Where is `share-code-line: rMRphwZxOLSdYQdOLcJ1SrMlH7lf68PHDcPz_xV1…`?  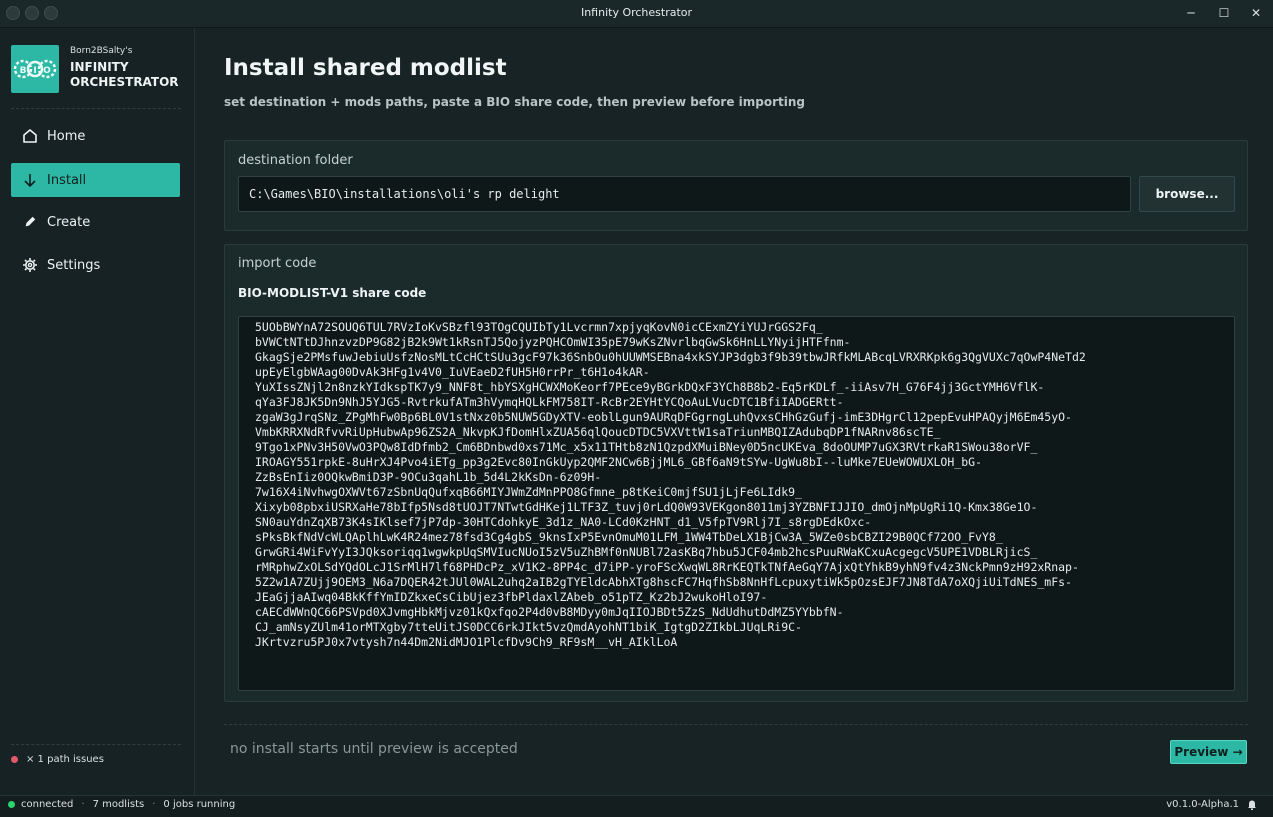 share-code-line: rMRphwZxOLSdYQdOLcJ1SrMlH7lf68PHDcPz_xV1… is located at coordinates (667, 567).